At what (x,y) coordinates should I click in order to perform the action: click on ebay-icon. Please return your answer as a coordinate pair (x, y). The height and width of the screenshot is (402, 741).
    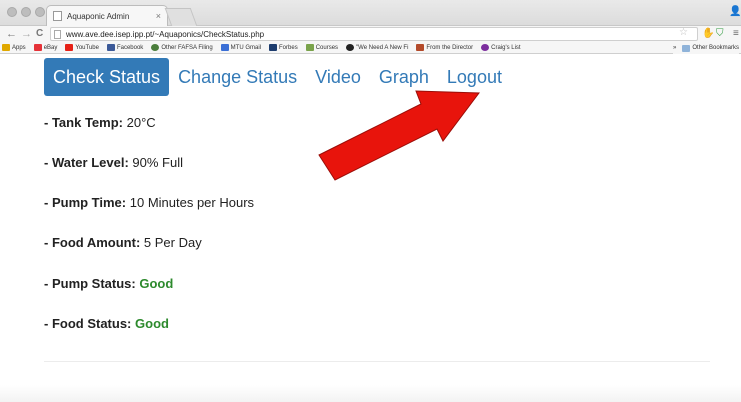
    Looking at the image, I should click on (37, 47).